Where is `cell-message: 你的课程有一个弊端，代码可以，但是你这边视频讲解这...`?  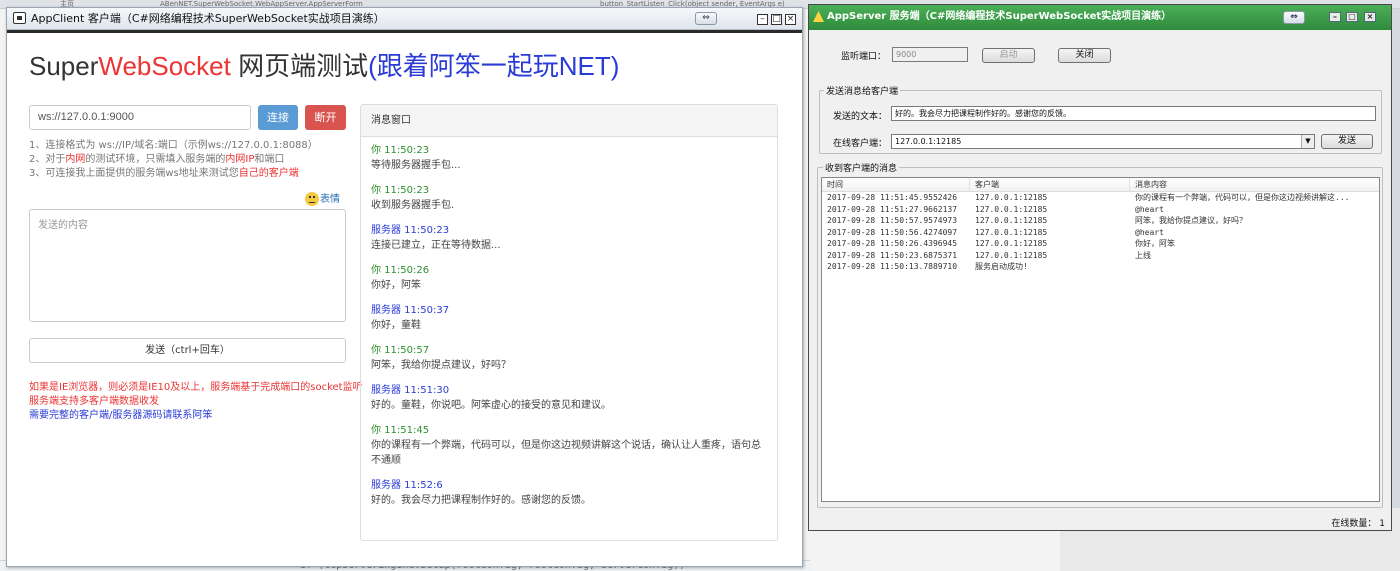 cell-message: 你的课程有一个弊端，代码可以，但是你这边视频讲解这... is located at coordinates (1242, 197).